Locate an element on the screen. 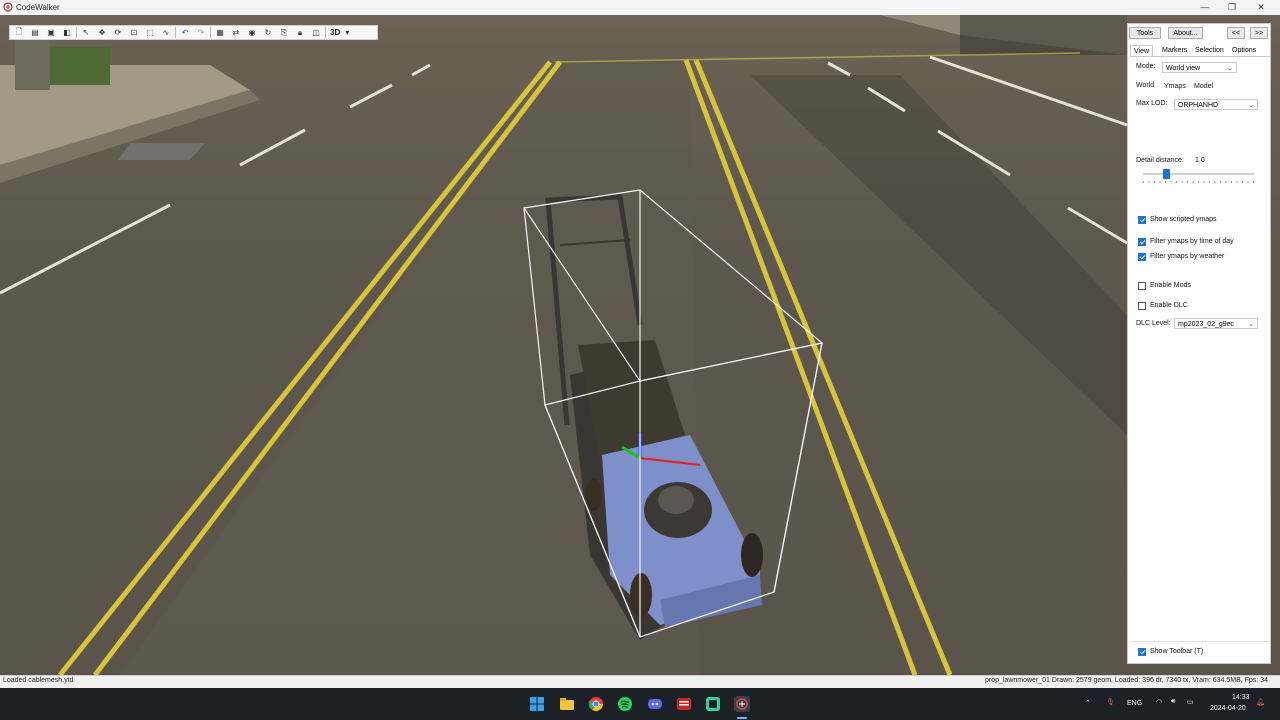  show-toolbar-label: Show Toolbar (T) is located at coordinates (1176, 651).